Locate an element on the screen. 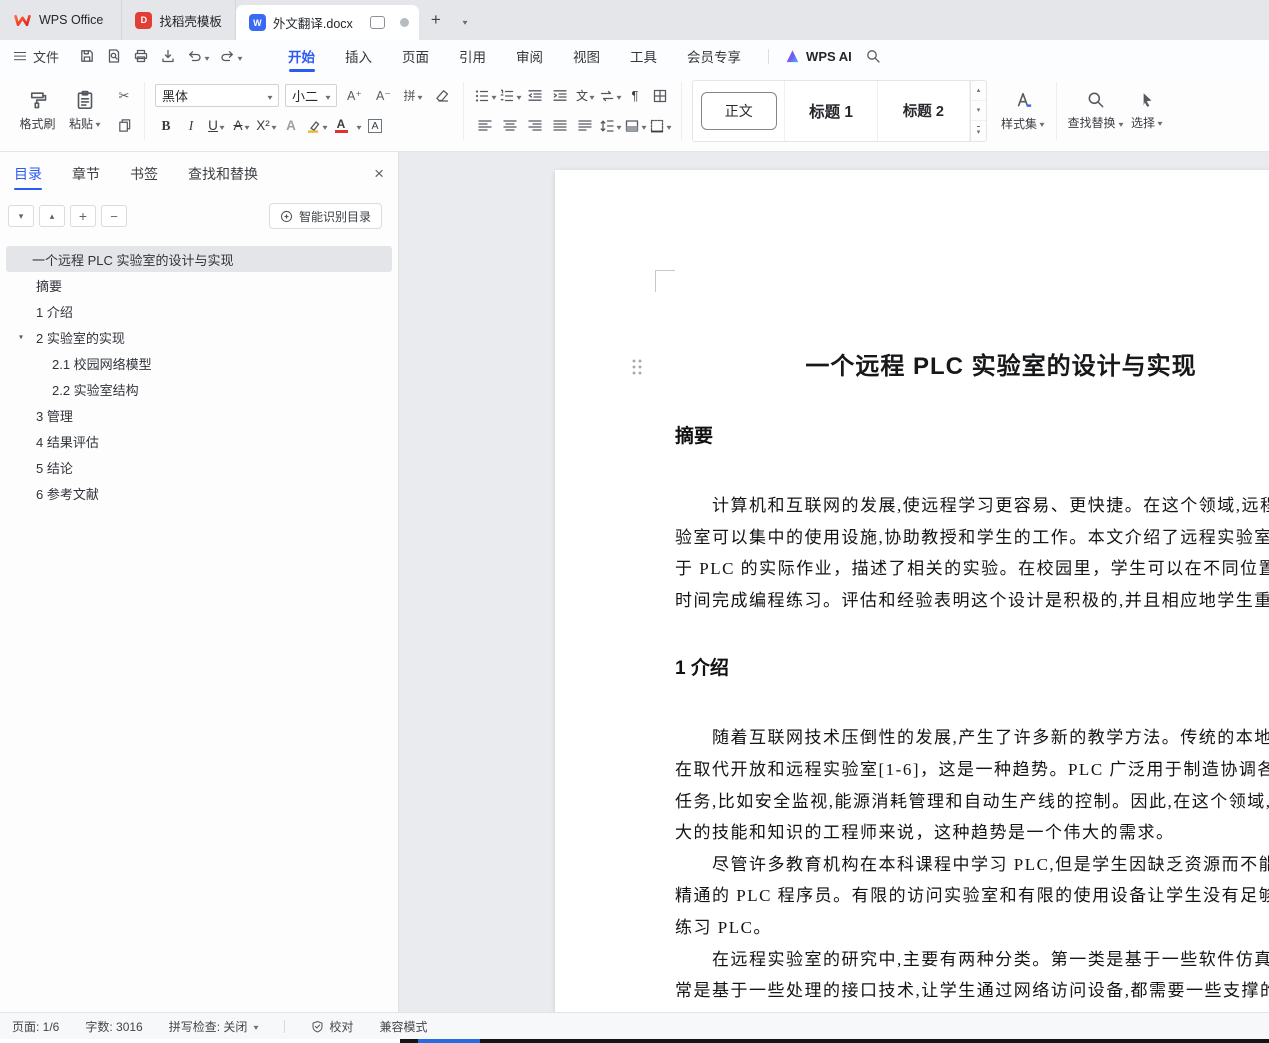 The width and height of the screenshot is (1269, 1043). search-button is located at coordinates (873, 56).